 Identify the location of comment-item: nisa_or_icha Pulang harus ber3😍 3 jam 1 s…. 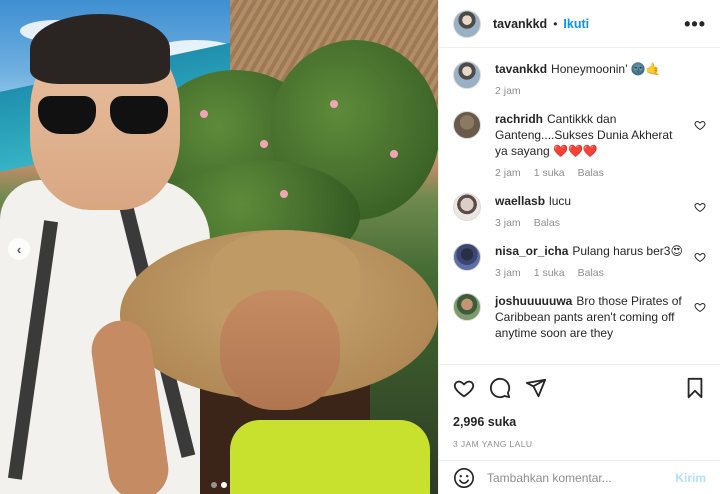
(579, 261).